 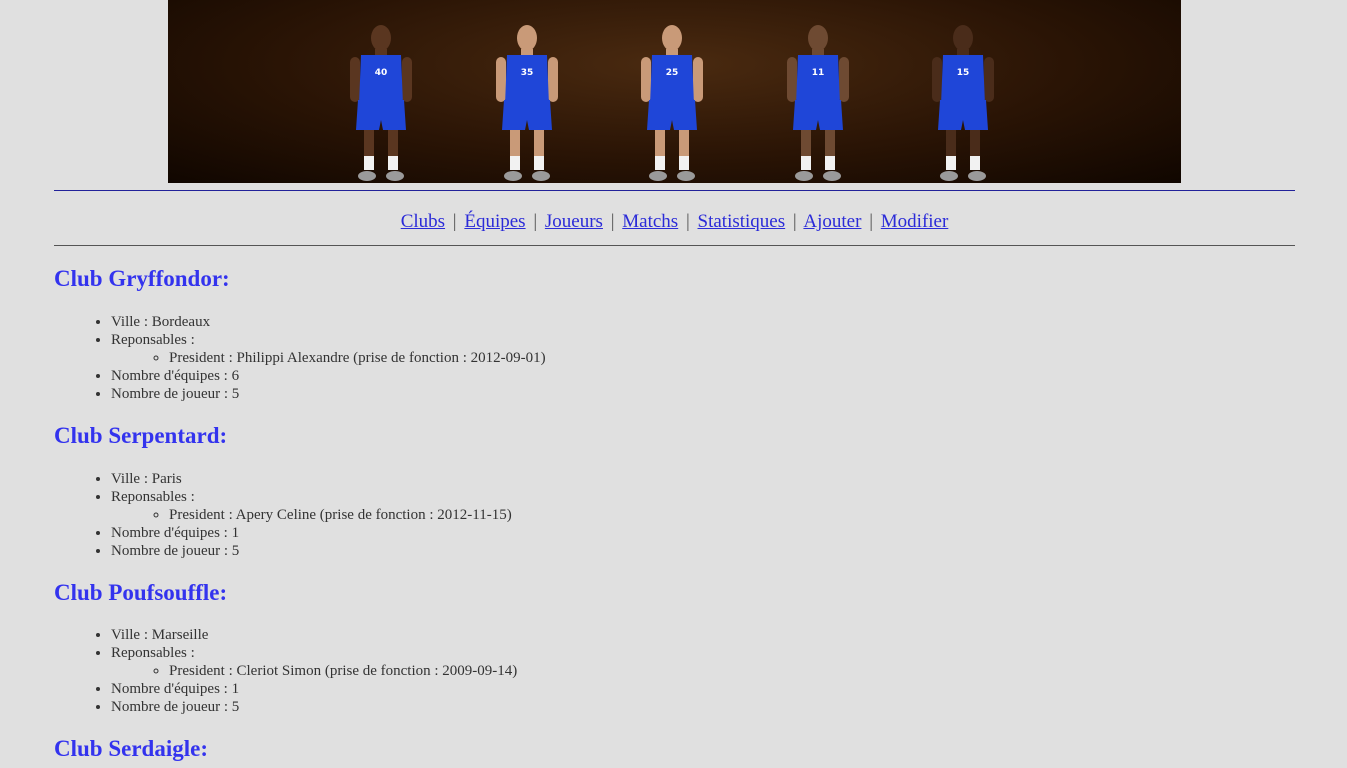 What do you see at coordinates (381, 73) in the screenshot?
I see `jersey-number: 40` at bounding box center [381, 73].